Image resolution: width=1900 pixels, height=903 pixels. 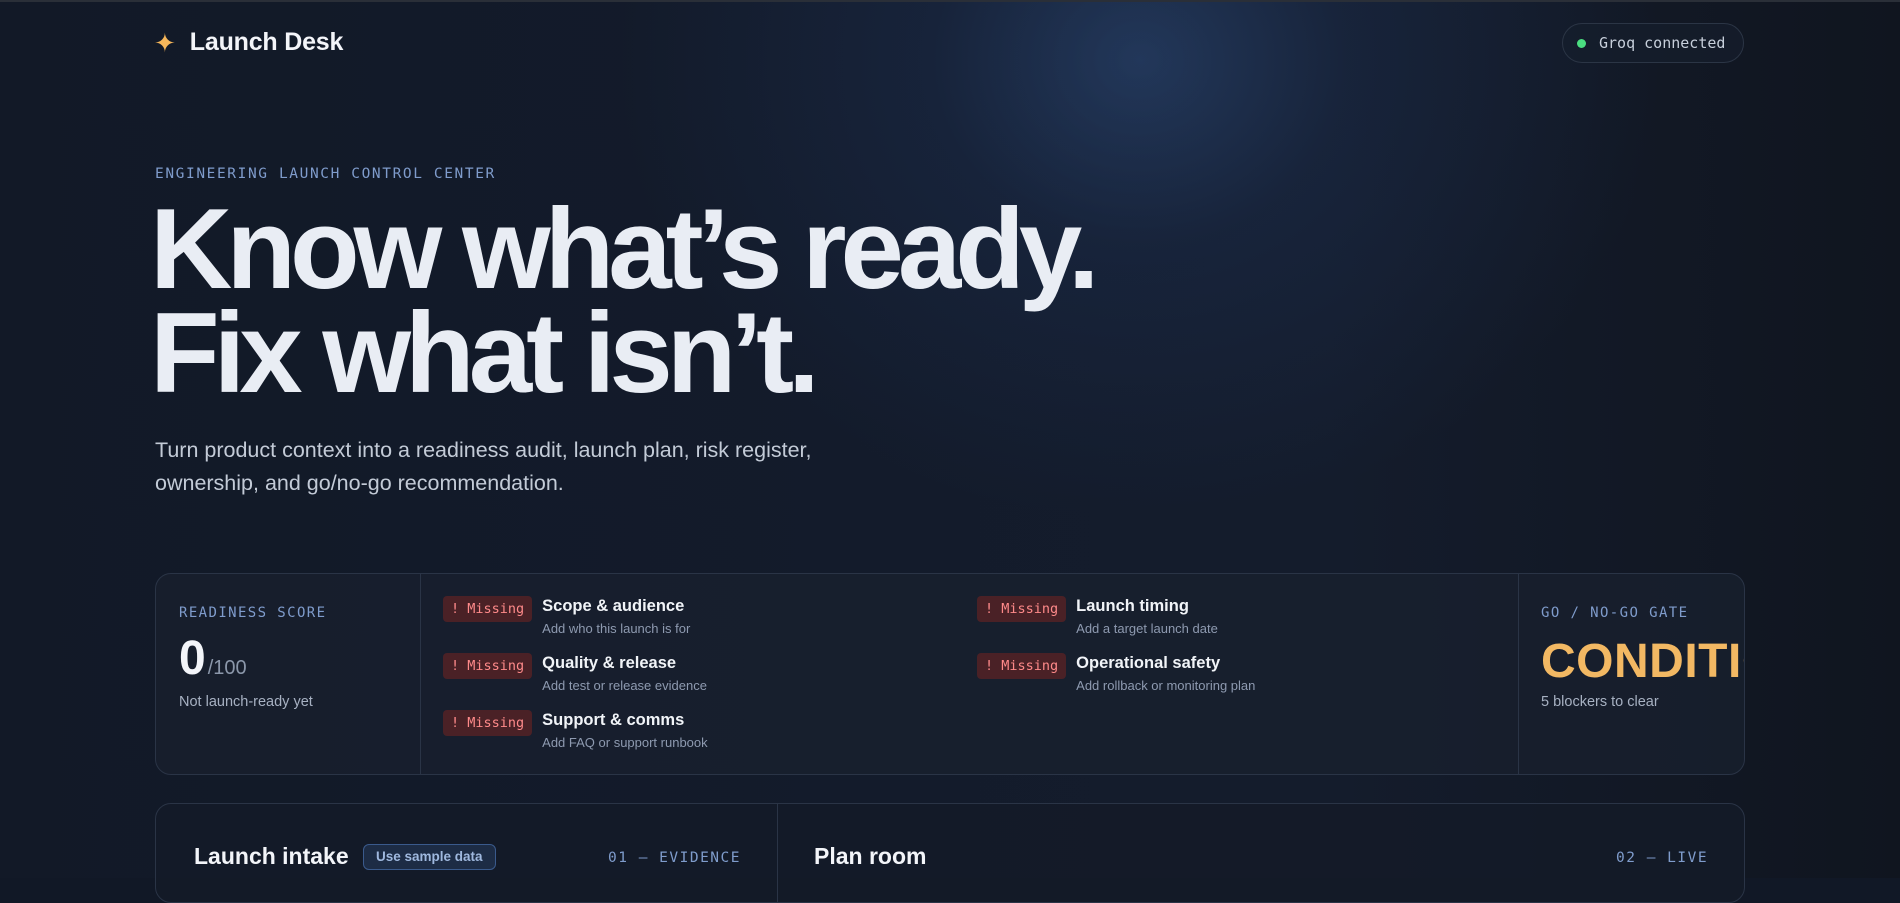 What do you see at coordinates (325, 174) in the screenshot?
I see `hero-eyebrow: ENGINEERING LAUNCH CONTROL CENTER` at bounding box center [325, 174].